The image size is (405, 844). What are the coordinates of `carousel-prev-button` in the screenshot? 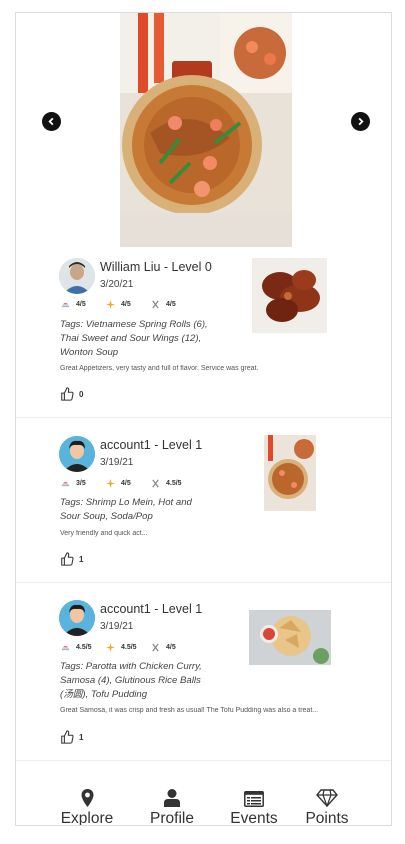 It's located at (51, 121).